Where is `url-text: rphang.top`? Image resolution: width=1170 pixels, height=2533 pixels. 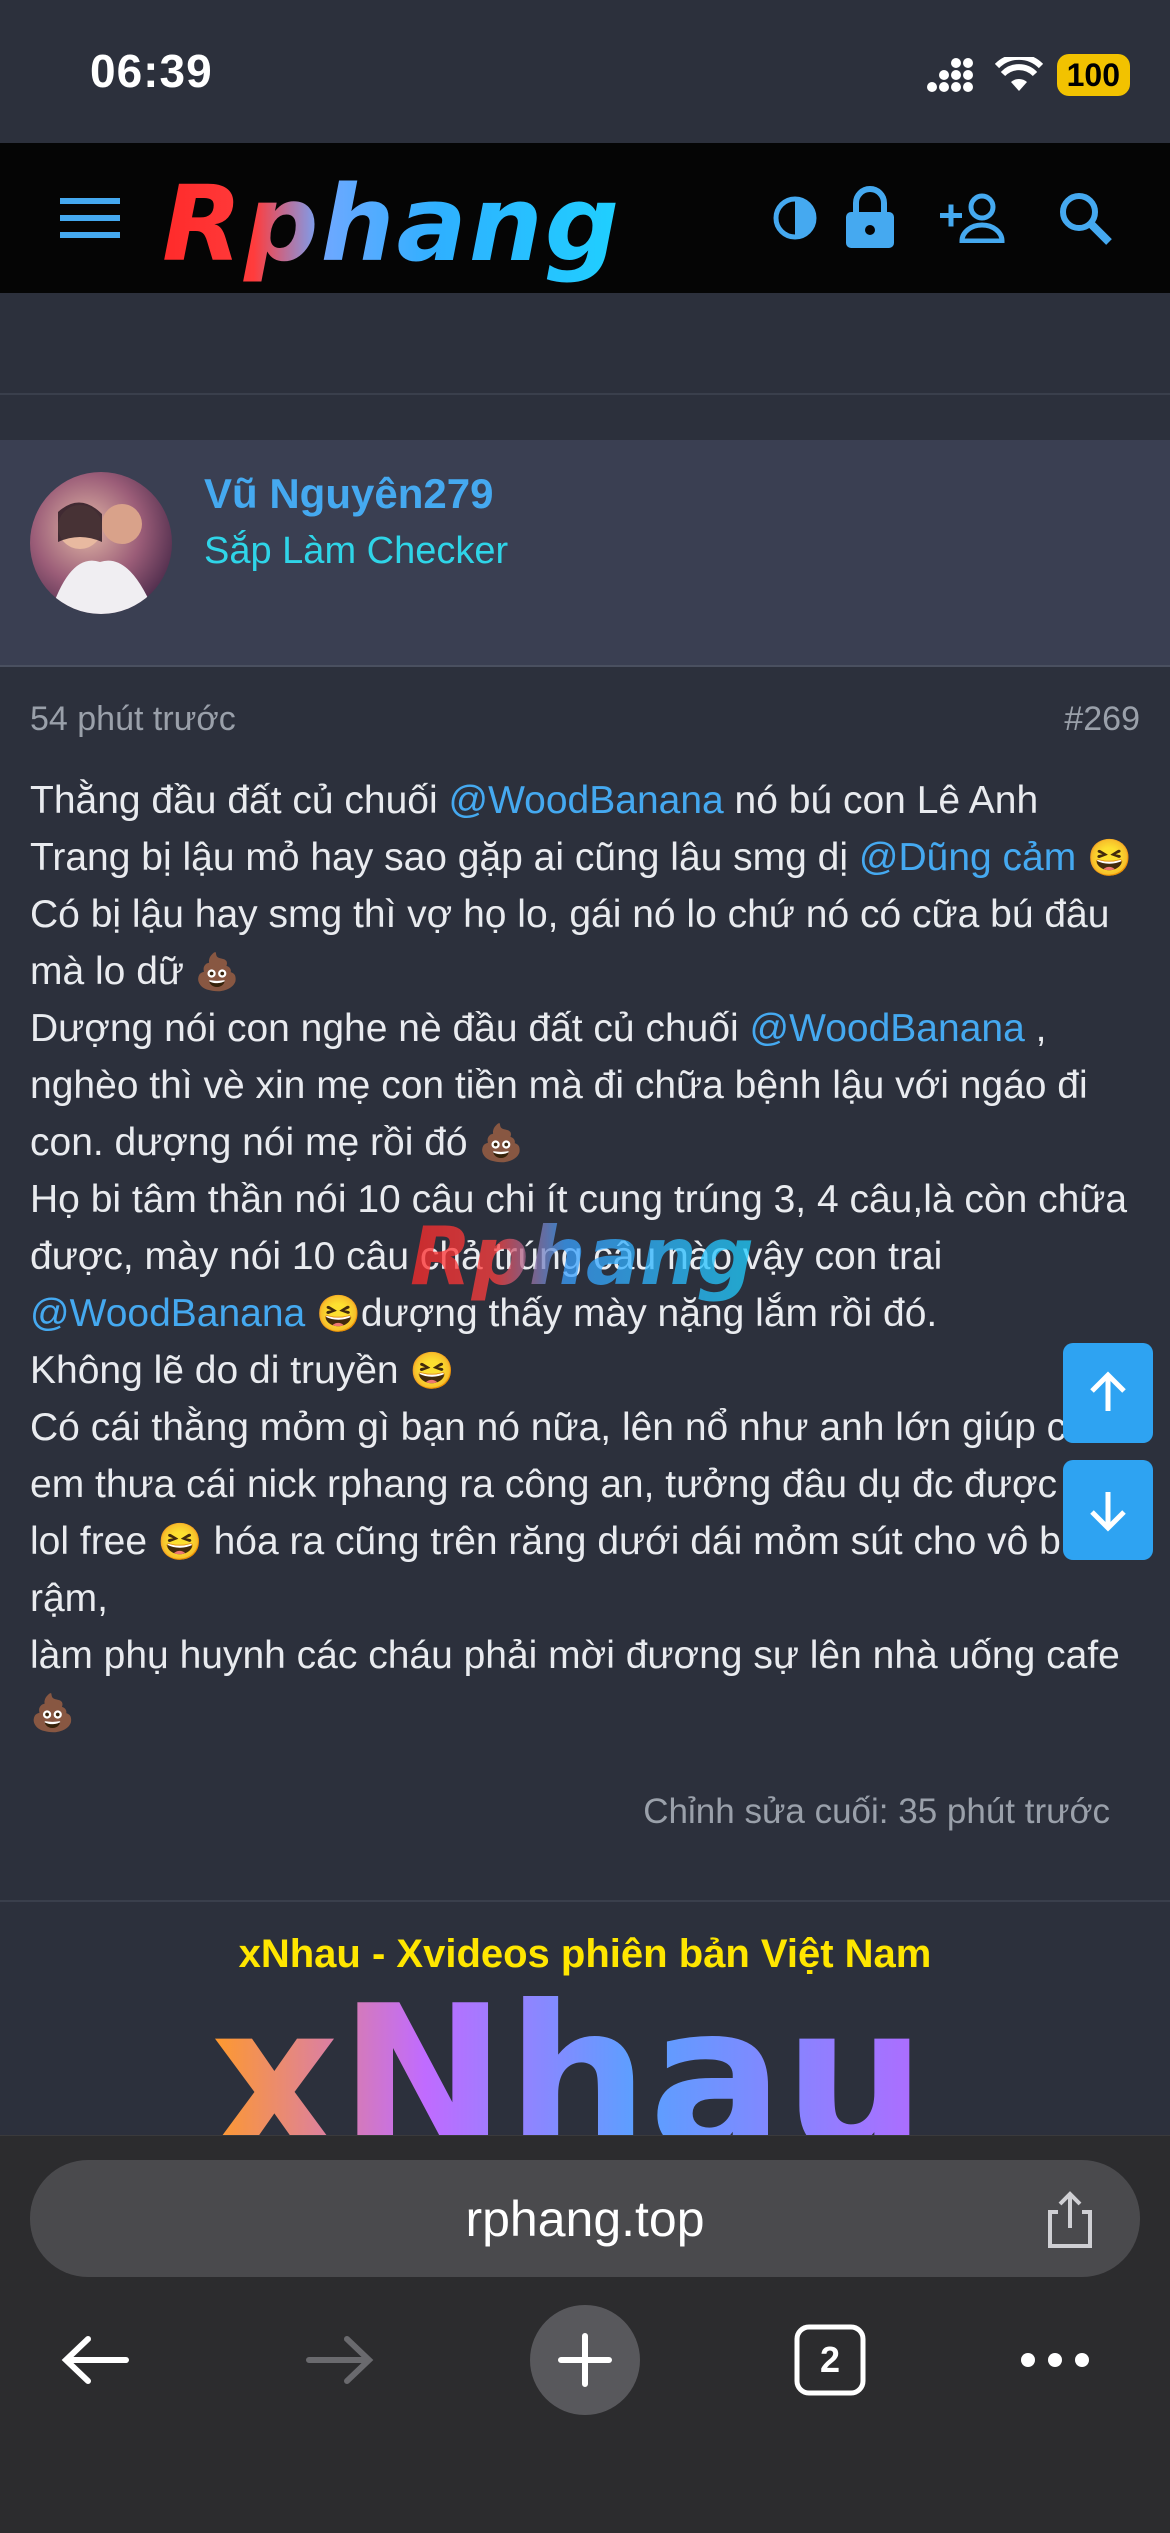
url-text: rphang.top is located at coordinates (585, 2219).